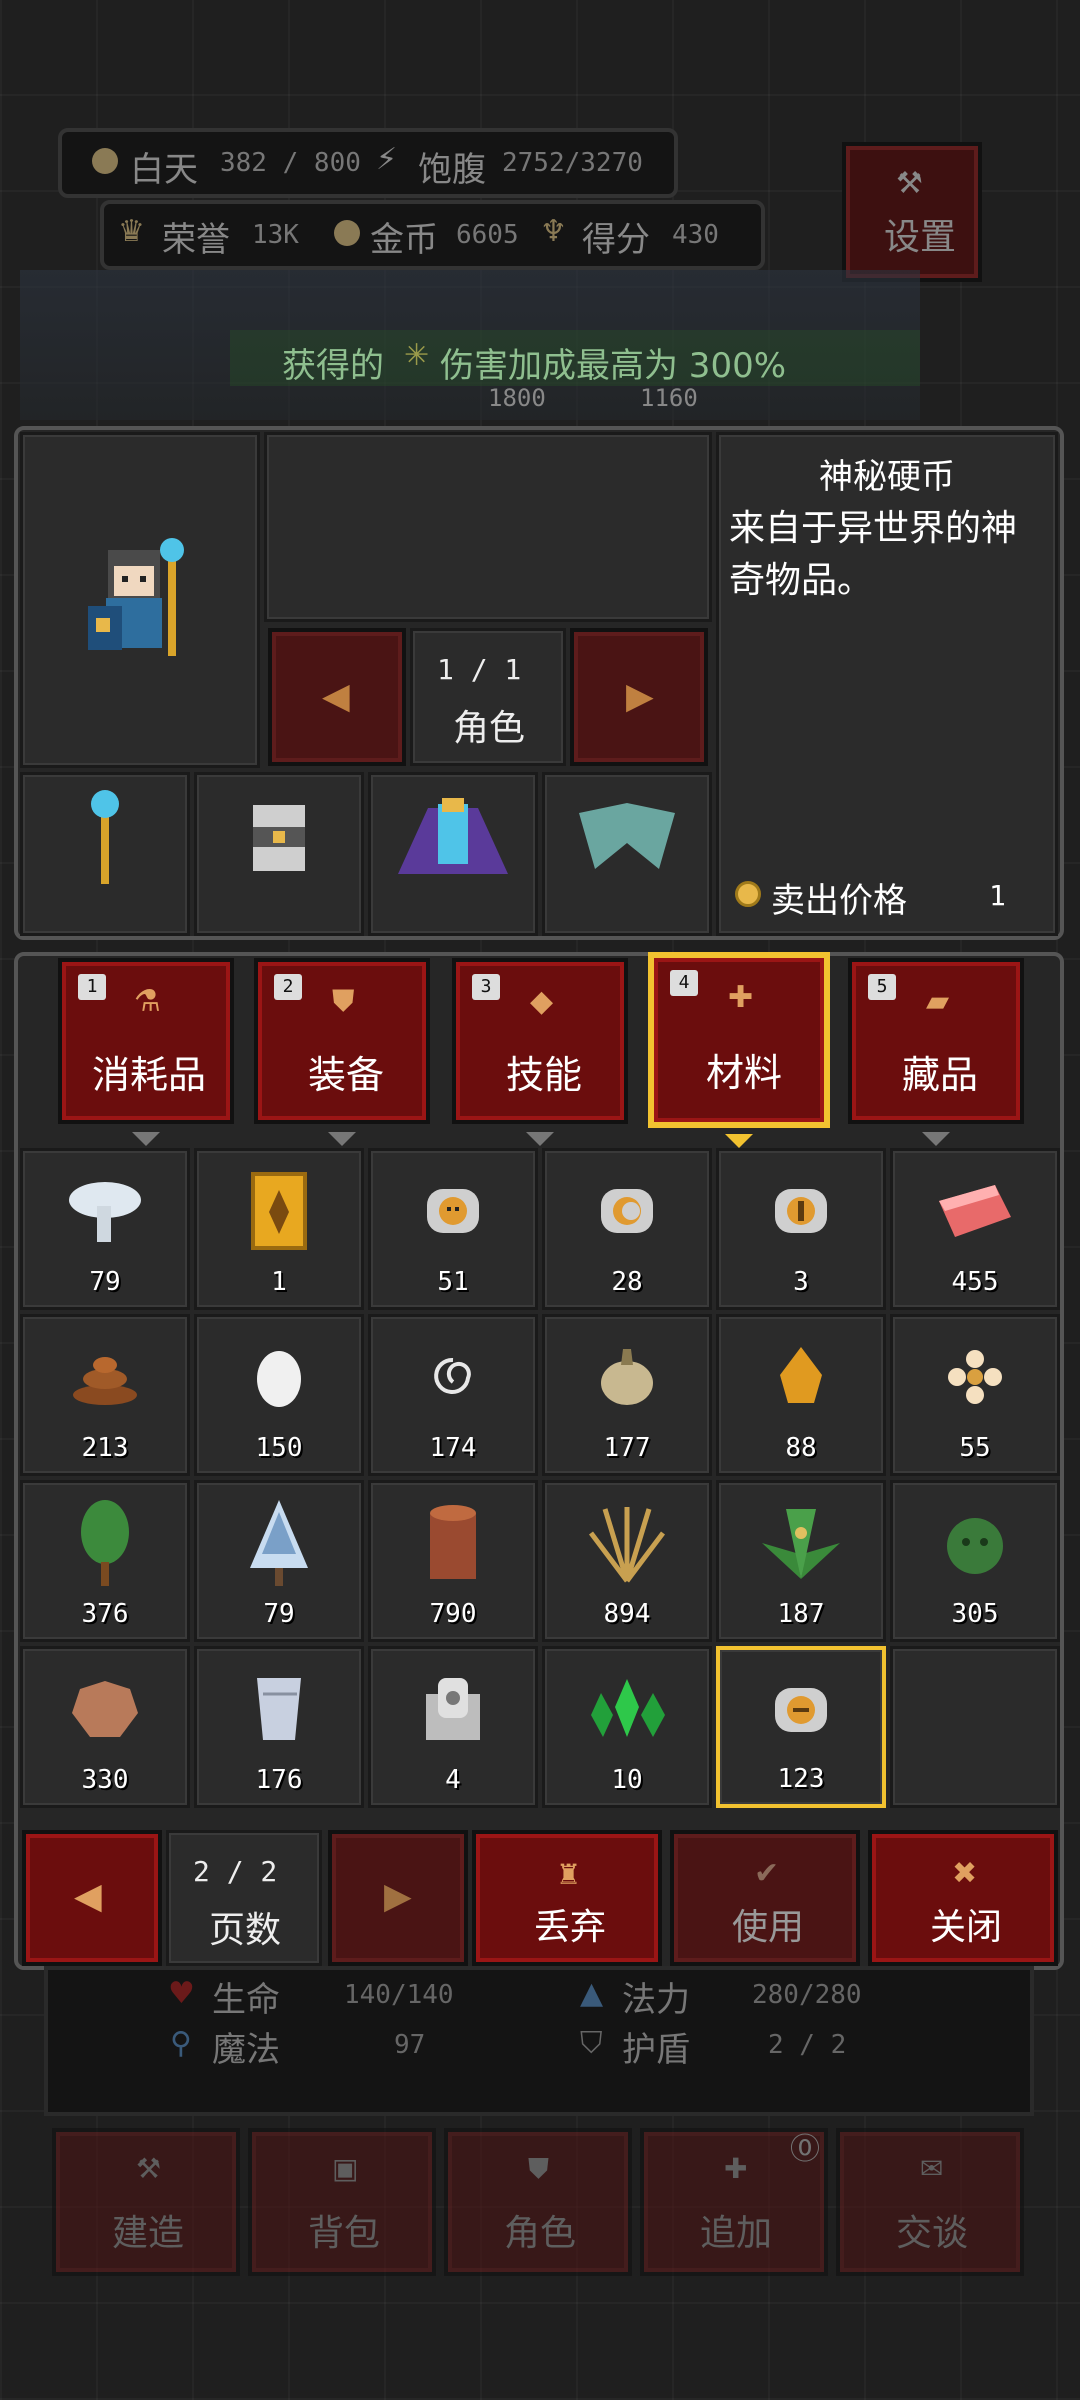 Image resolution: width=1080 pixels, height=2400 pixels. What do you see at coordinates (279, 854) in the screenshot?
I see `equip-slot-book` at bounding box center [279, 854].